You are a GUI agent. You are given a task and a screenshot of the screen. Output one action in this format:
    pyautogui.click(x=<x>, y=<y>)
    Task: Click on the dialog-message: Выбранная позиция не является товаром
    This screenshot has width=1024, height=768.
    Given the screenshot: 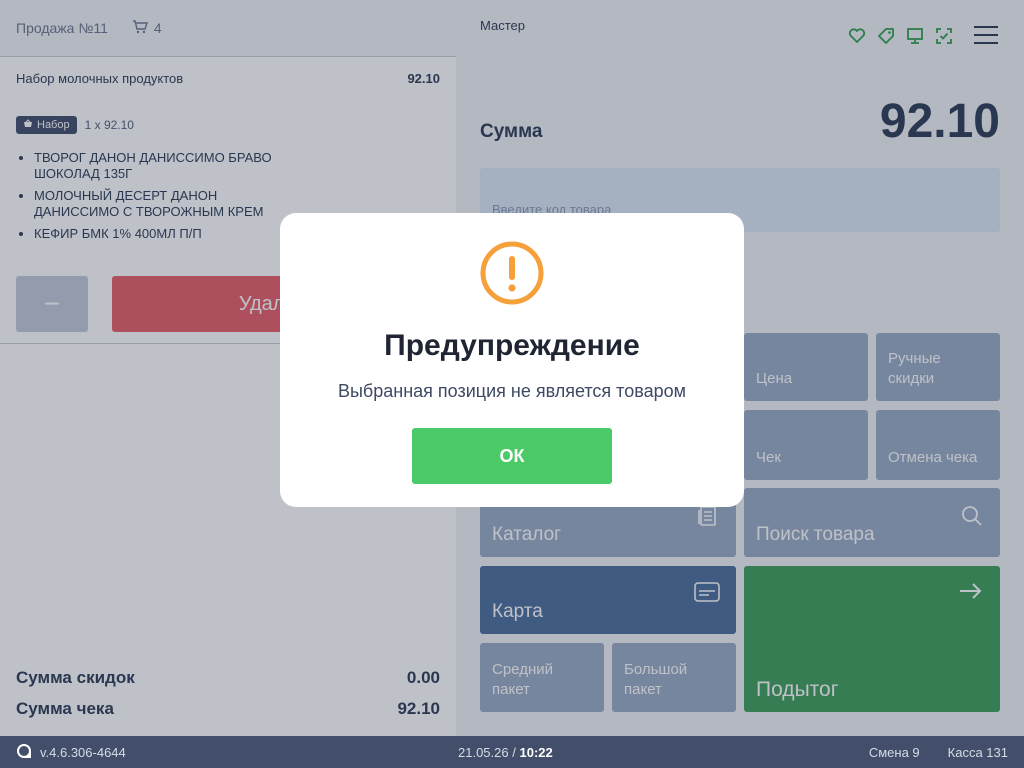 What is the action you would take?
    pyautogui.click(x=511, y=391)
    